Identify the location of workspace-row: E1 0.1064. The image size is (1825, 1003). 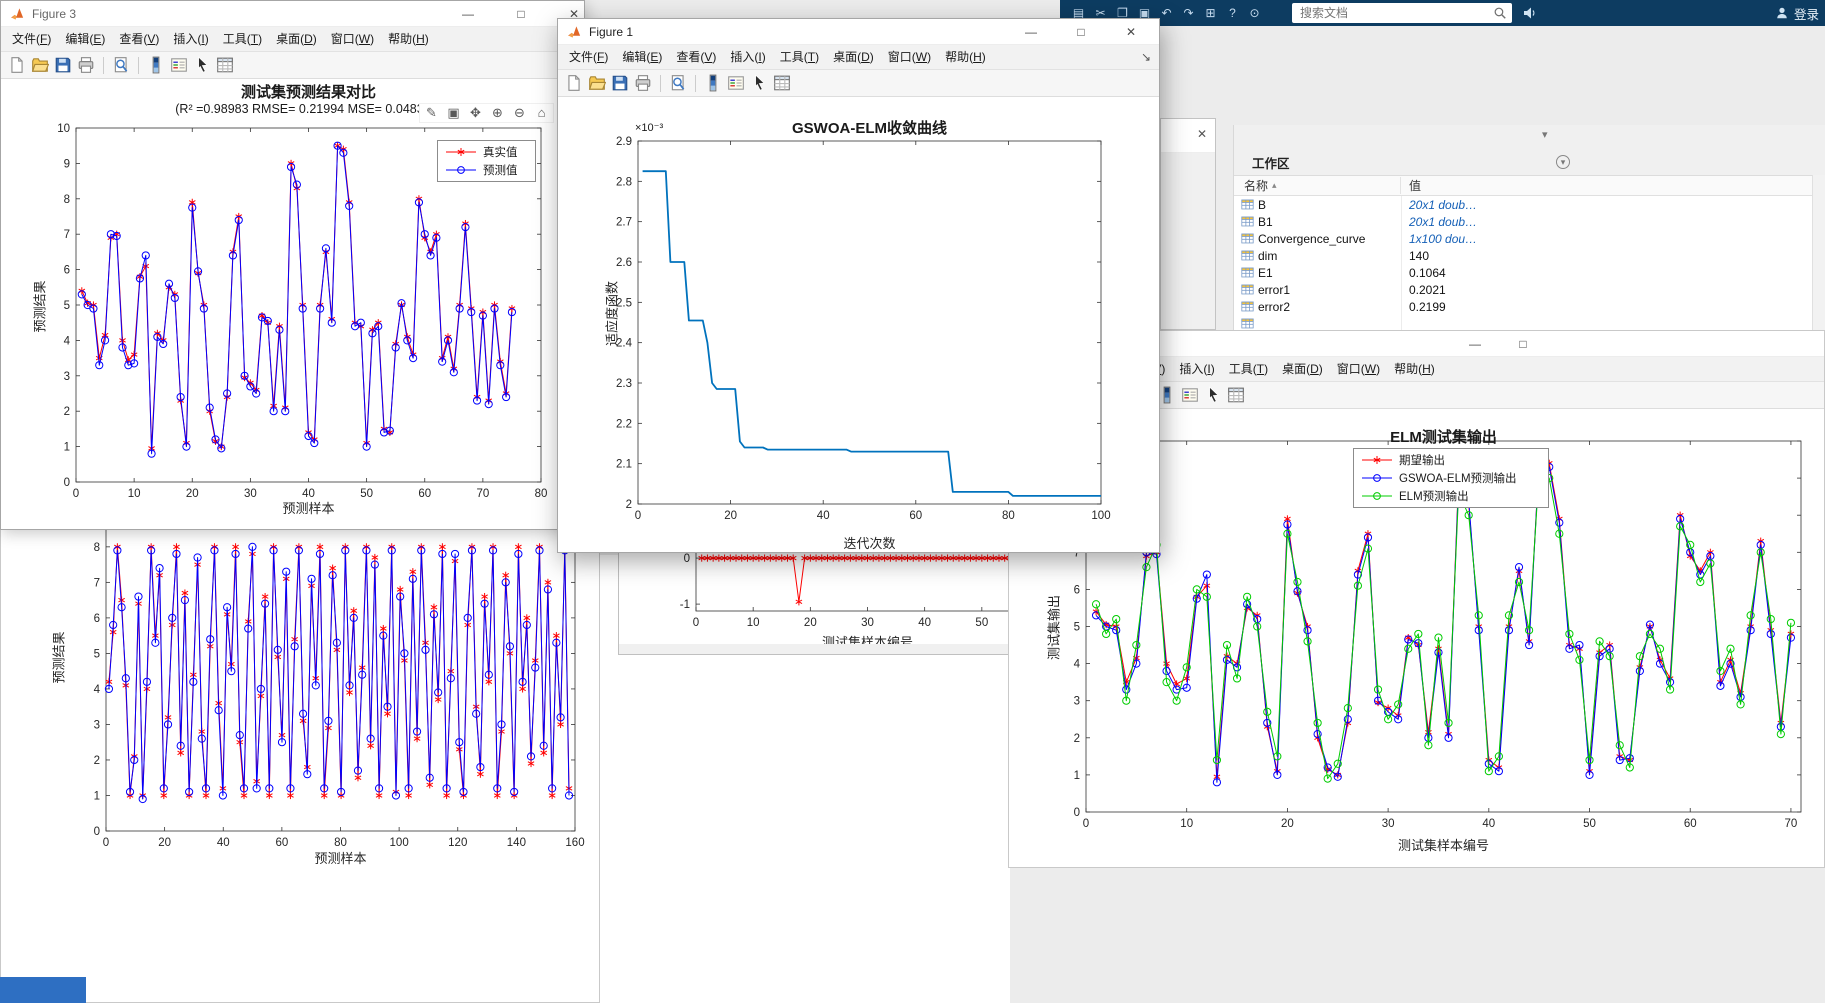
(1529, 272).